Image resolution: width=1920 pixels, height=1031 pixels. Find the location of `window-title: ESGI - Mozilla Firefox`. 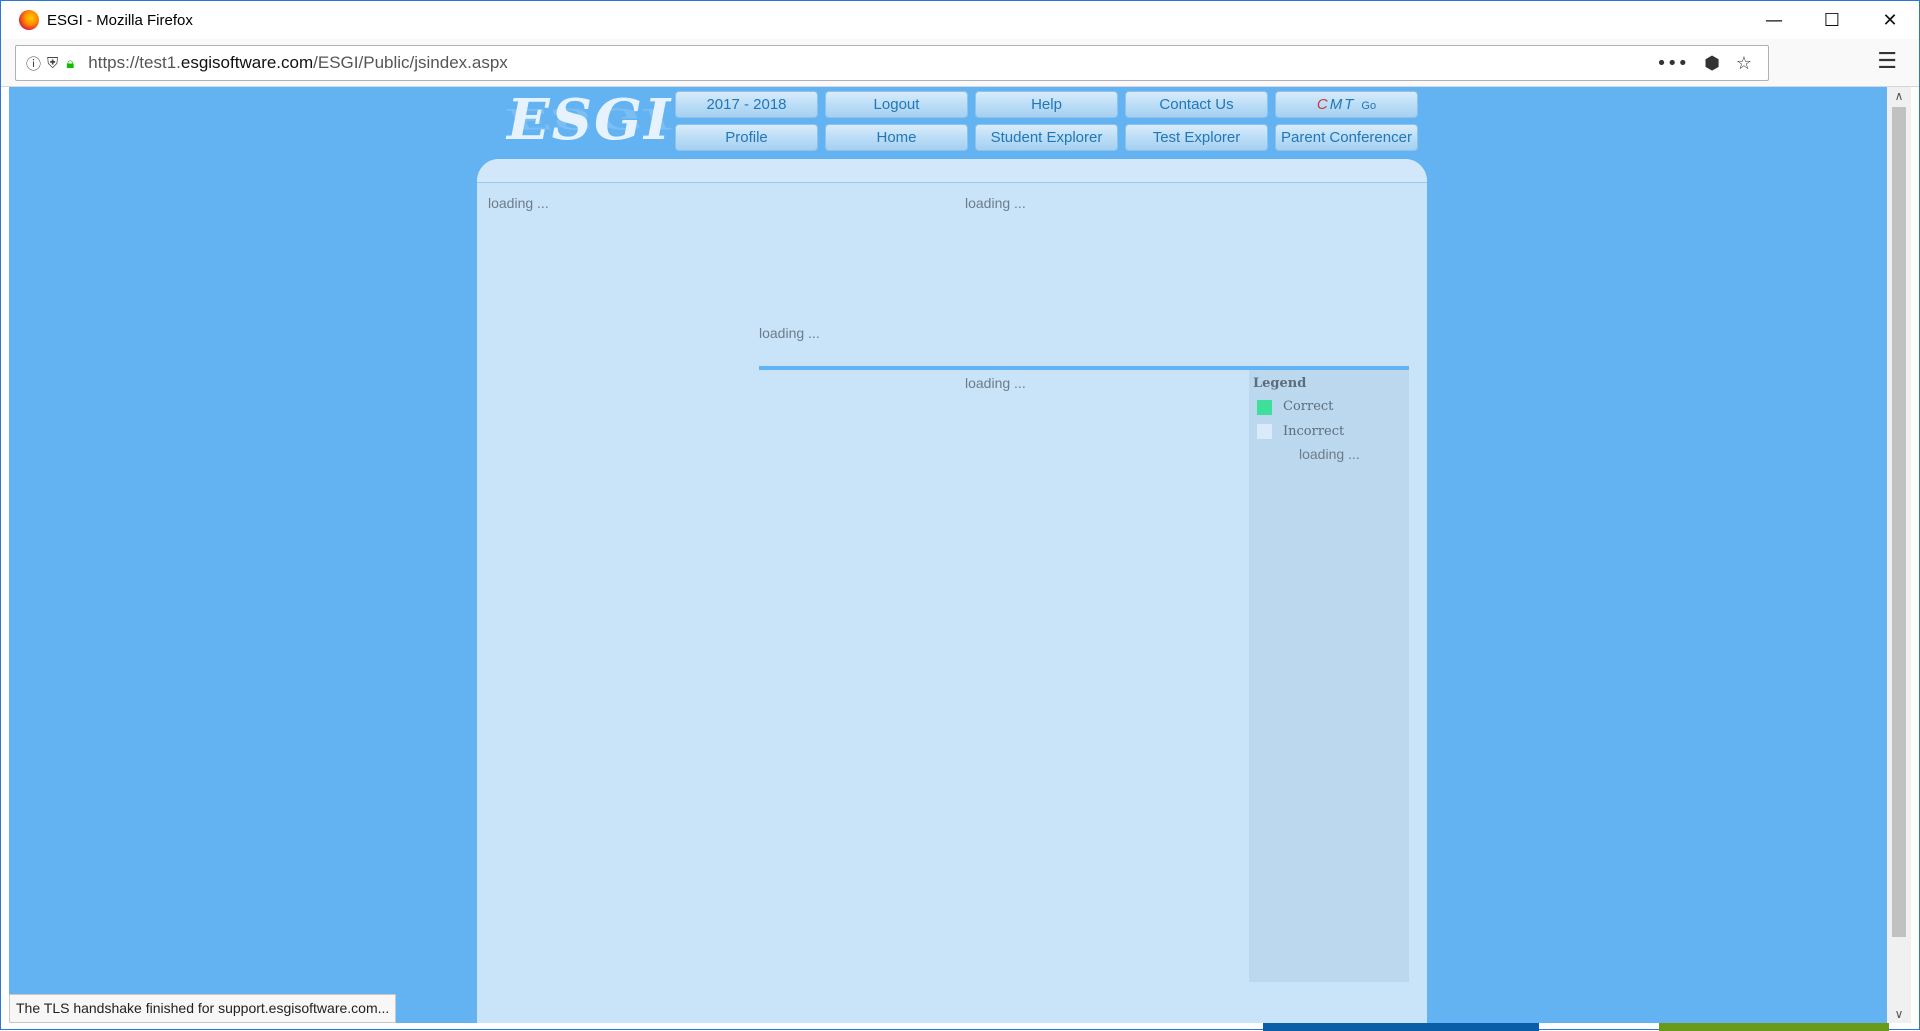

window-title: ESGI - Mozilla Firefox is located at coordinates (120, 20).